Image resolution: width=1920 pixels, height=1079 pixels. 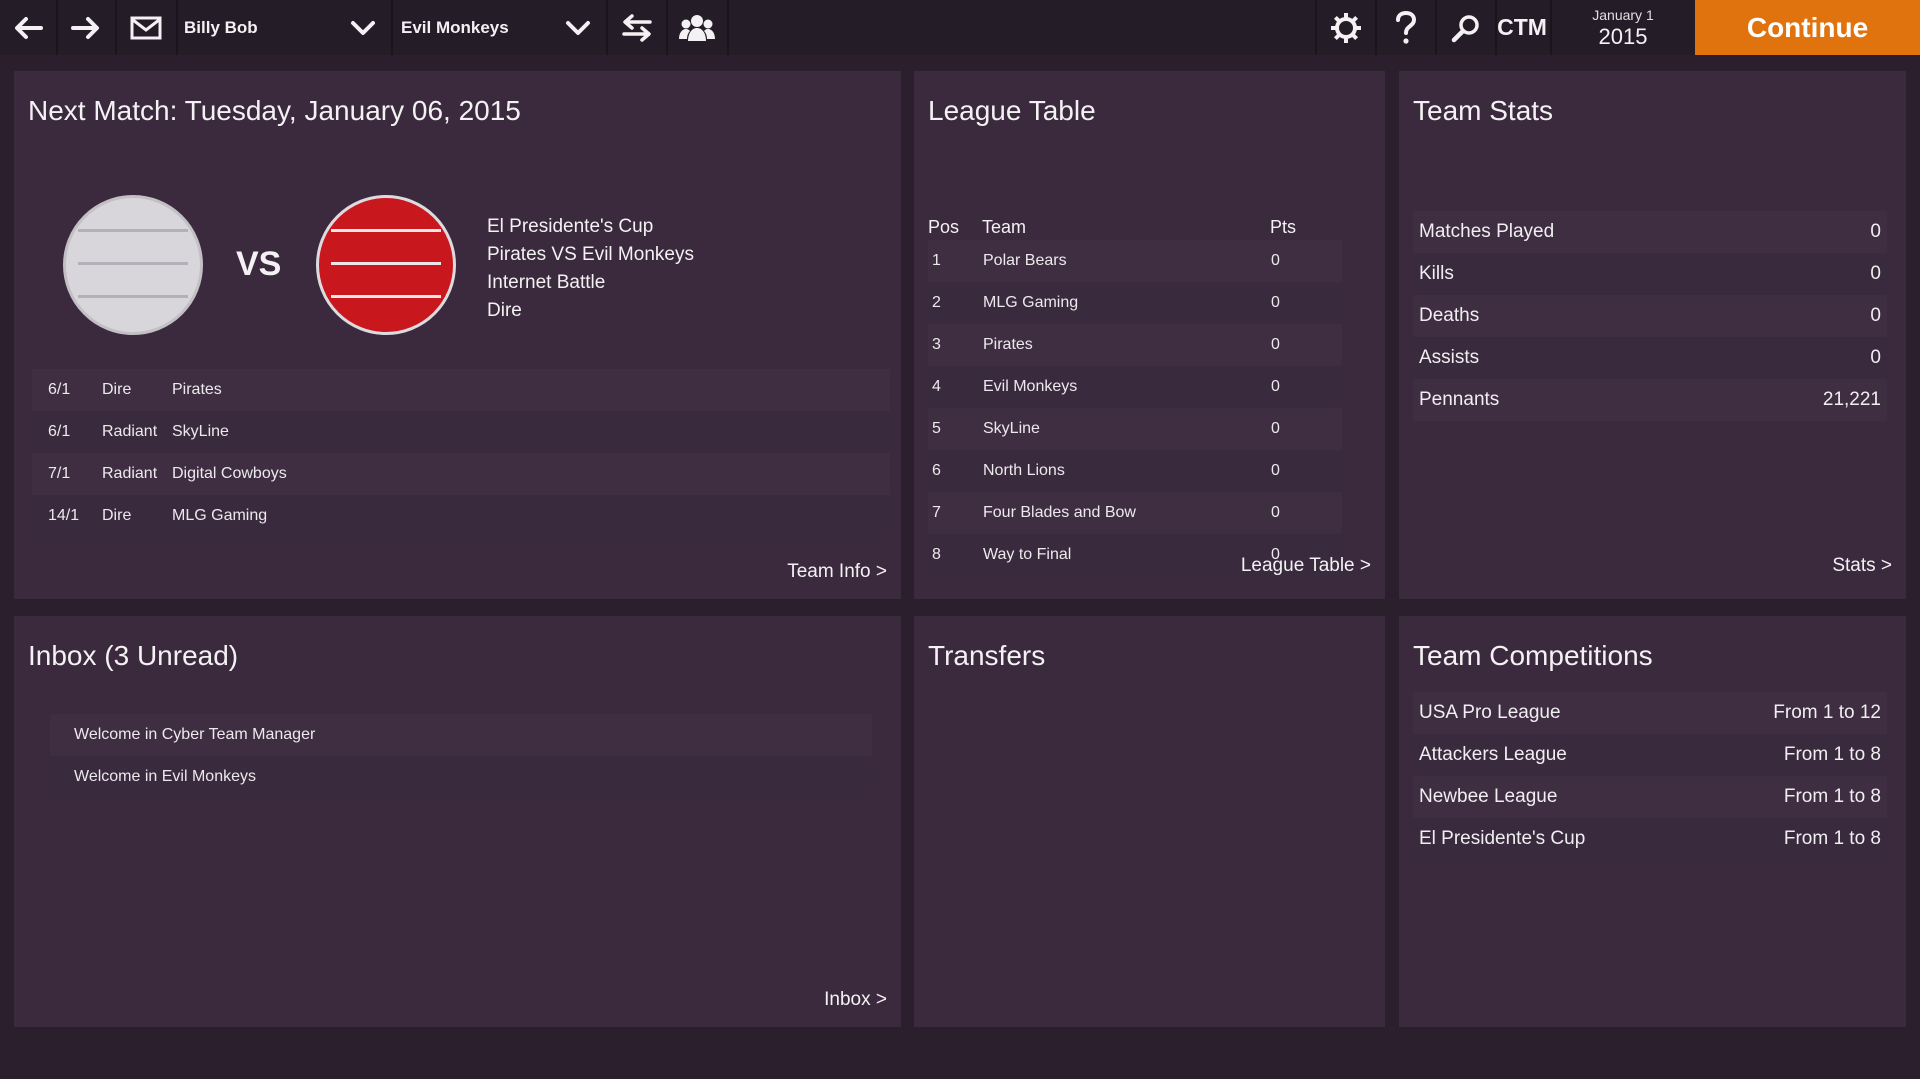 I want to click on league-table-title: League Table, so click(x=1012, y=110).